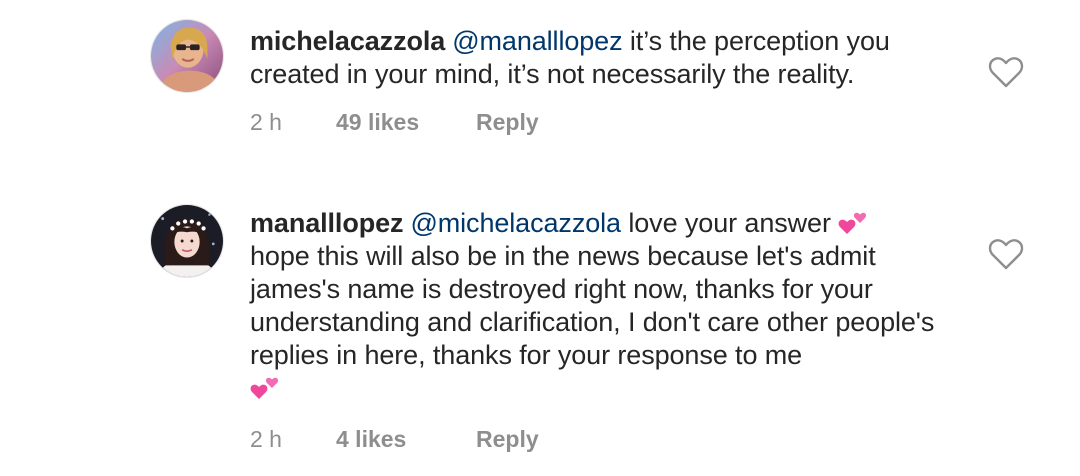 The width and height of the screenshot is (1080, 476). What do you see at coordinates (515, 223) in the screenshot?
I see `comment-mention: @michelacazzola` at bounding box center [515, 223].